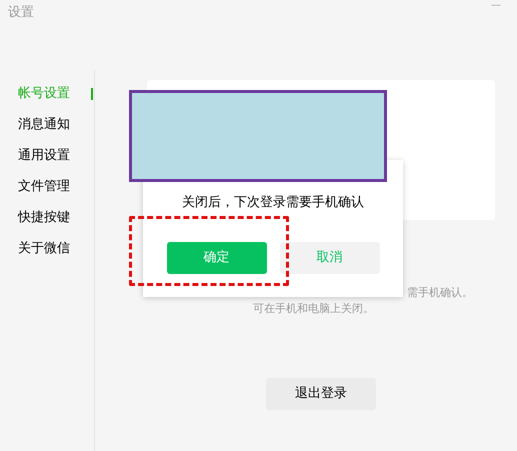 This screenshot has height=451, width=517. Describe the element at coordinates (35, 186) in the screenshot. I see `sidebar-item: 文件管理` at that location.